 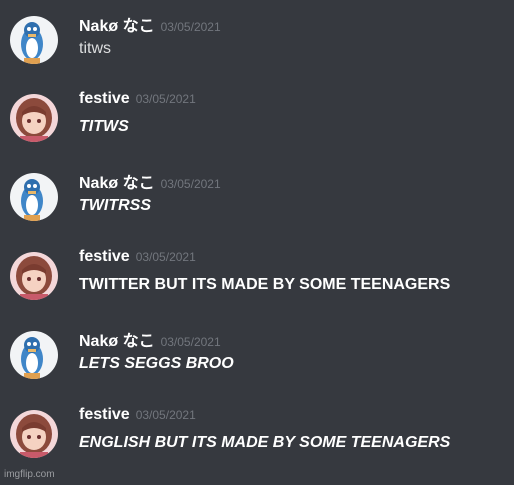 What do you see at coordinates (265, 442) in the screenshot?
I see `message-text: ENGLISH BUT ITS MADE BY SOME TEENAGERS` at bounding box center [265, 442].